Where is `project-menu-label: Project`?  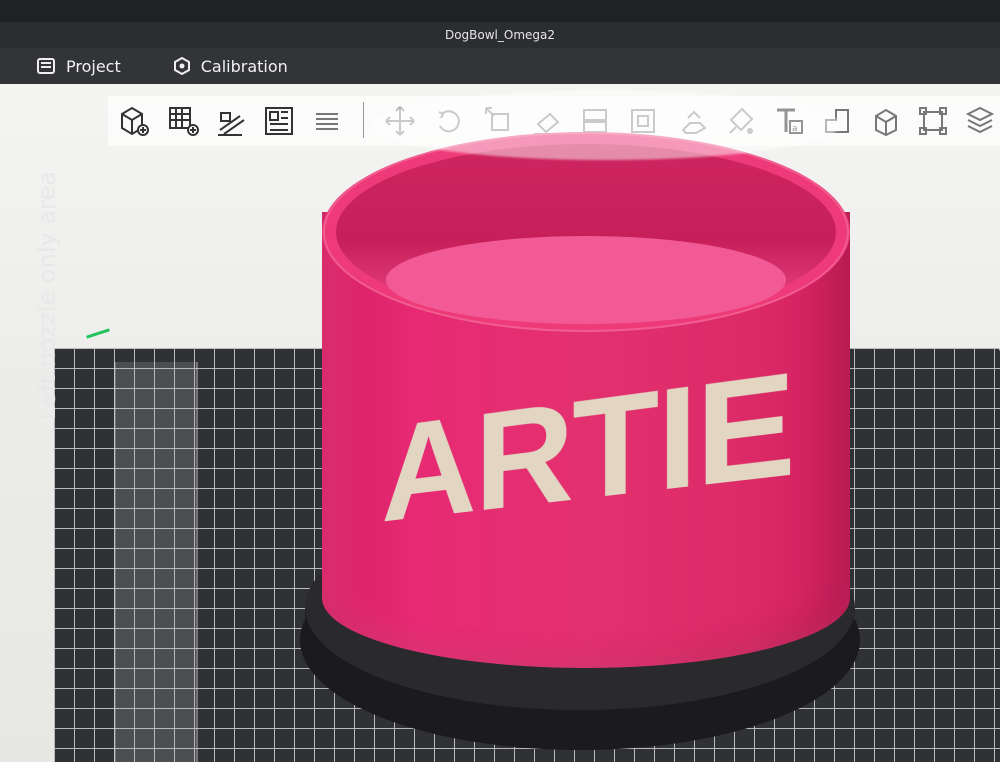
project-menu-label: Project is located at coordinates (93, 66).